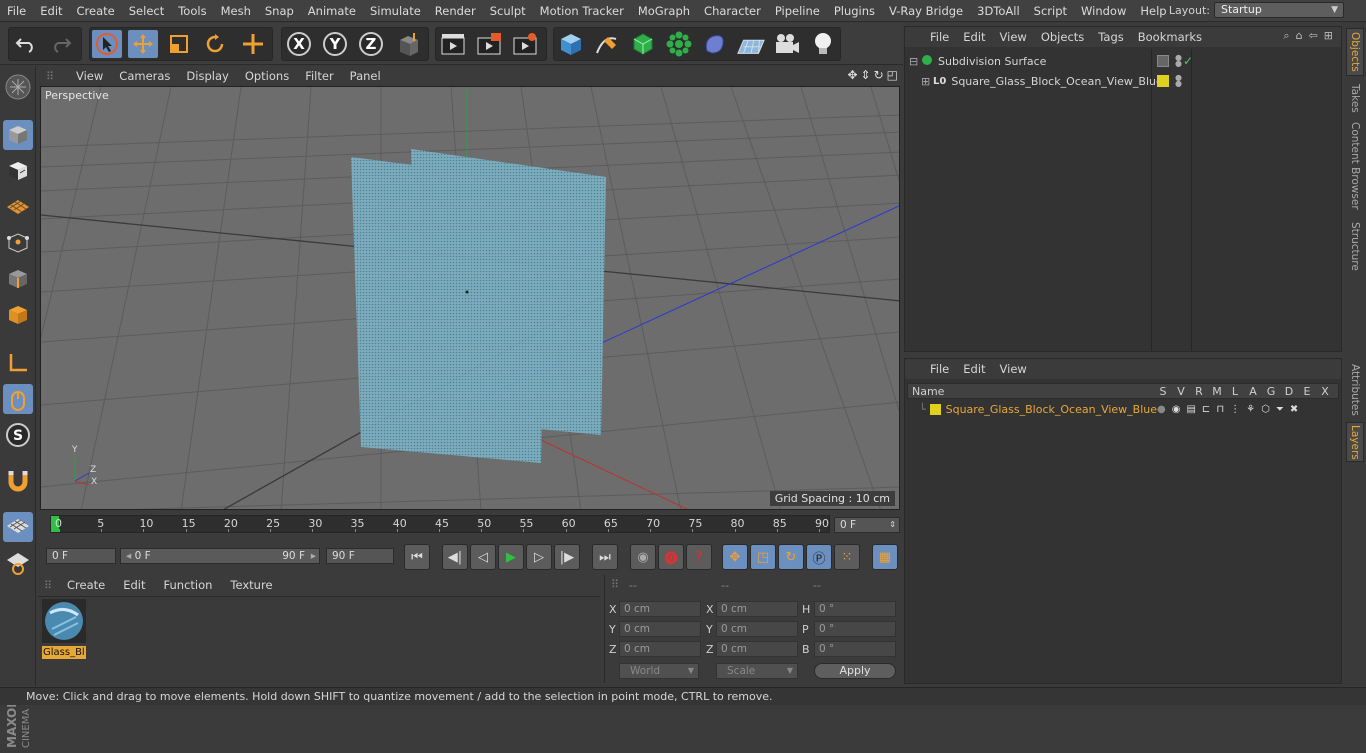 The image size is (1366, 753). Describe the element at coordinates (671, 557) in the screenshot. I see `autokey-icon: ⓿` at that location.